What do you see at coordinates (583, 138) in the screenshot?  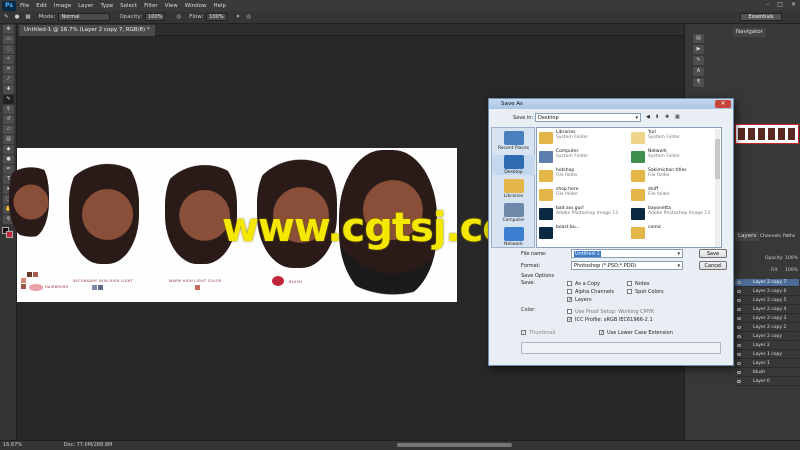 I see `file-item: Libraries System Folder` at bounding box center [583, 138].